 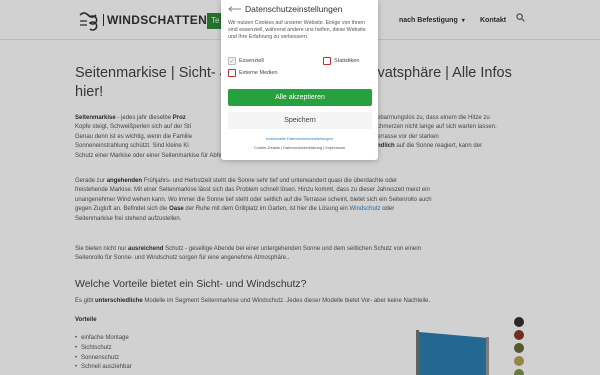 What do you see at coordinates (300, 120) in the screenshot?
I see `save-button: Speichern` at bounding box center [300, 120].